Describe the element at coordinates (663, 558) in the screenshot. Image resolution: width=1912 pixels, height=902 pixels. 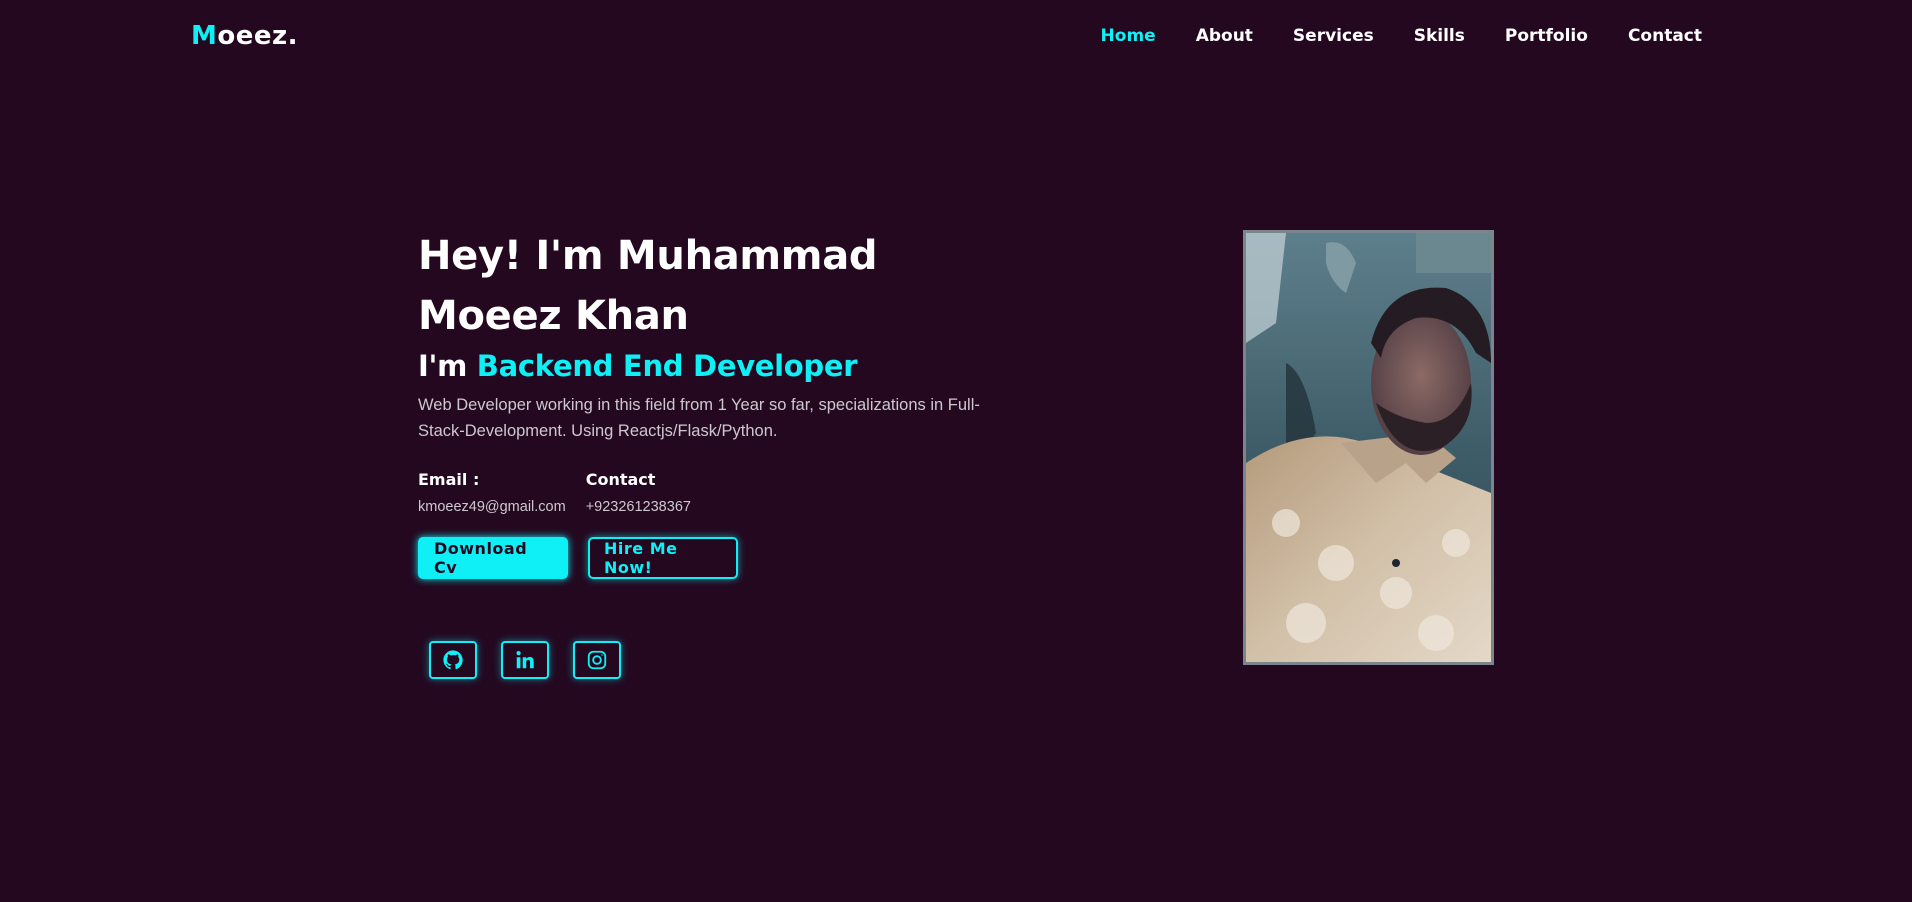
I see `hire-me-button: Hire Me Now!` at that location.